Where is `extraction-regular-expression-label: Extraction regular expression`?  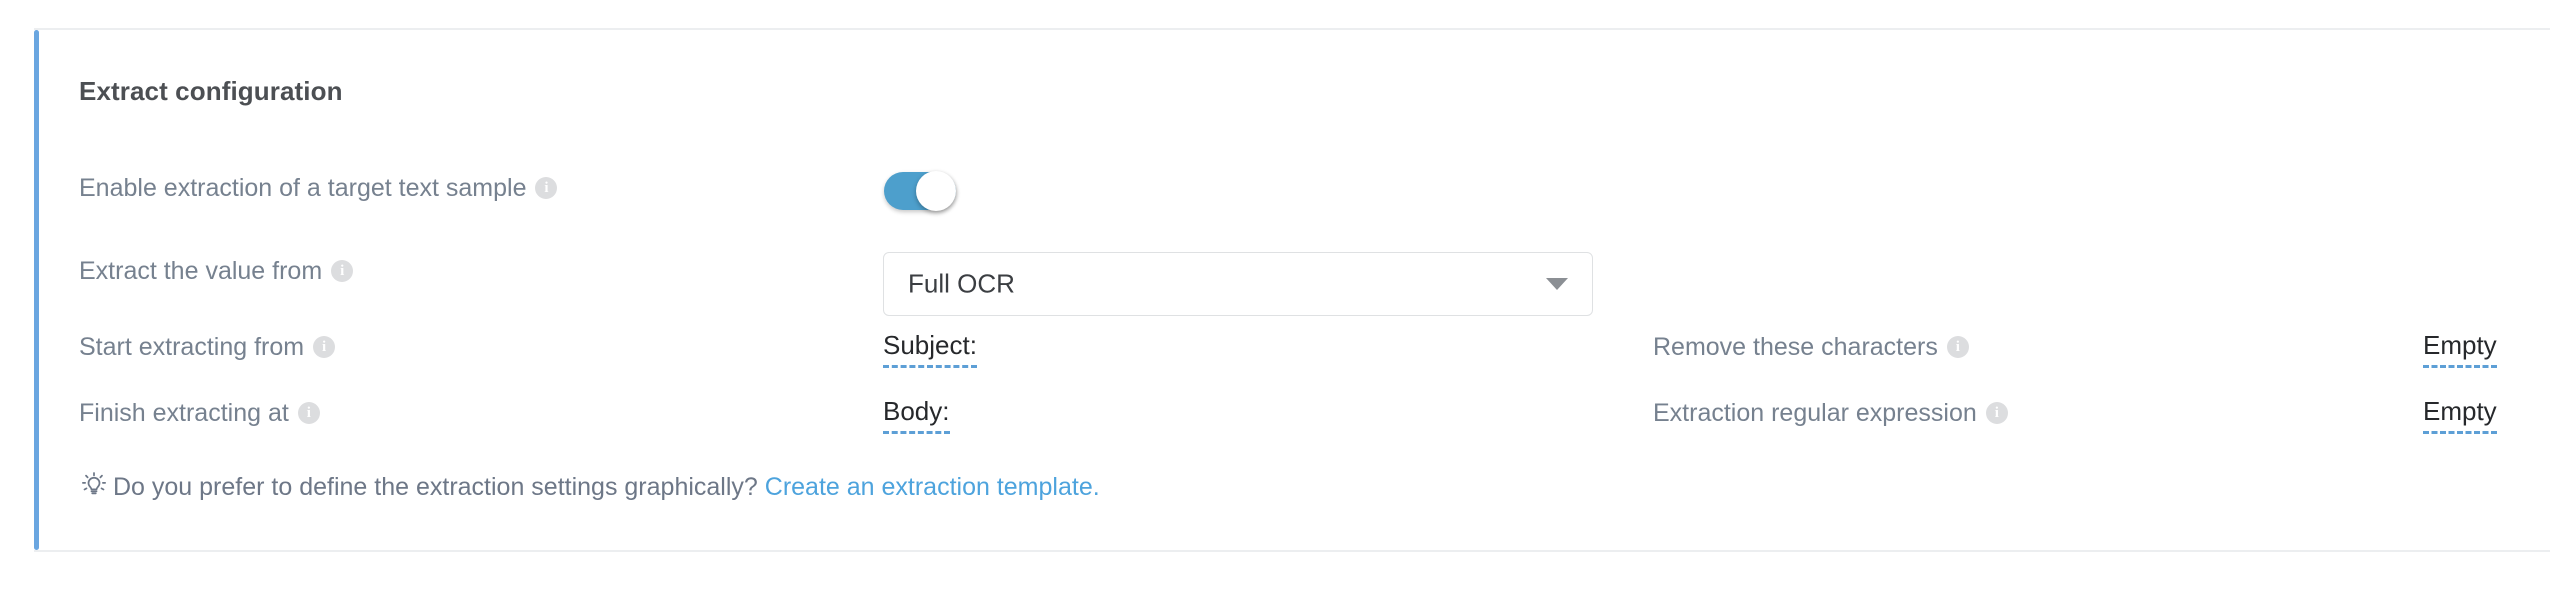
extraction-regular-expression-label: Extraction regular expression is located at coordinates (1830, 413).